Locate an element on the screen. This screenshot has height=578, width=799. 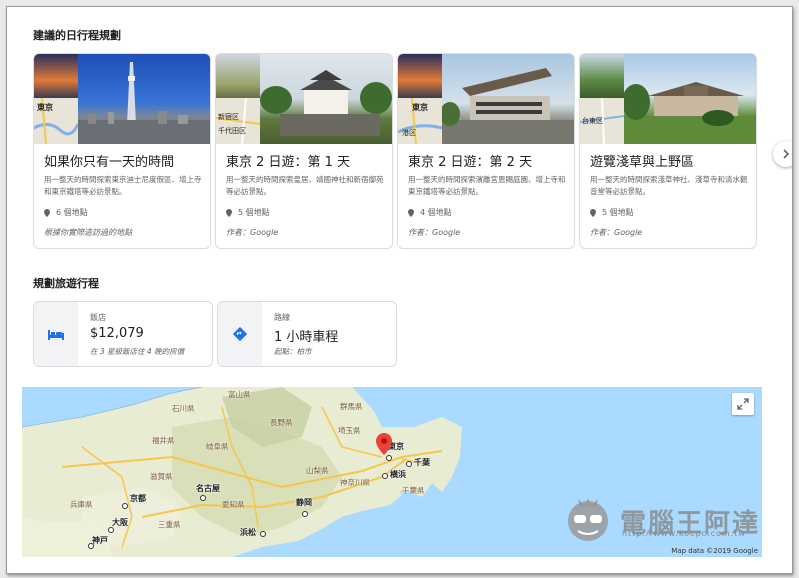
map-prefecture-label: 石川県 is located at coordinates (183, 408).